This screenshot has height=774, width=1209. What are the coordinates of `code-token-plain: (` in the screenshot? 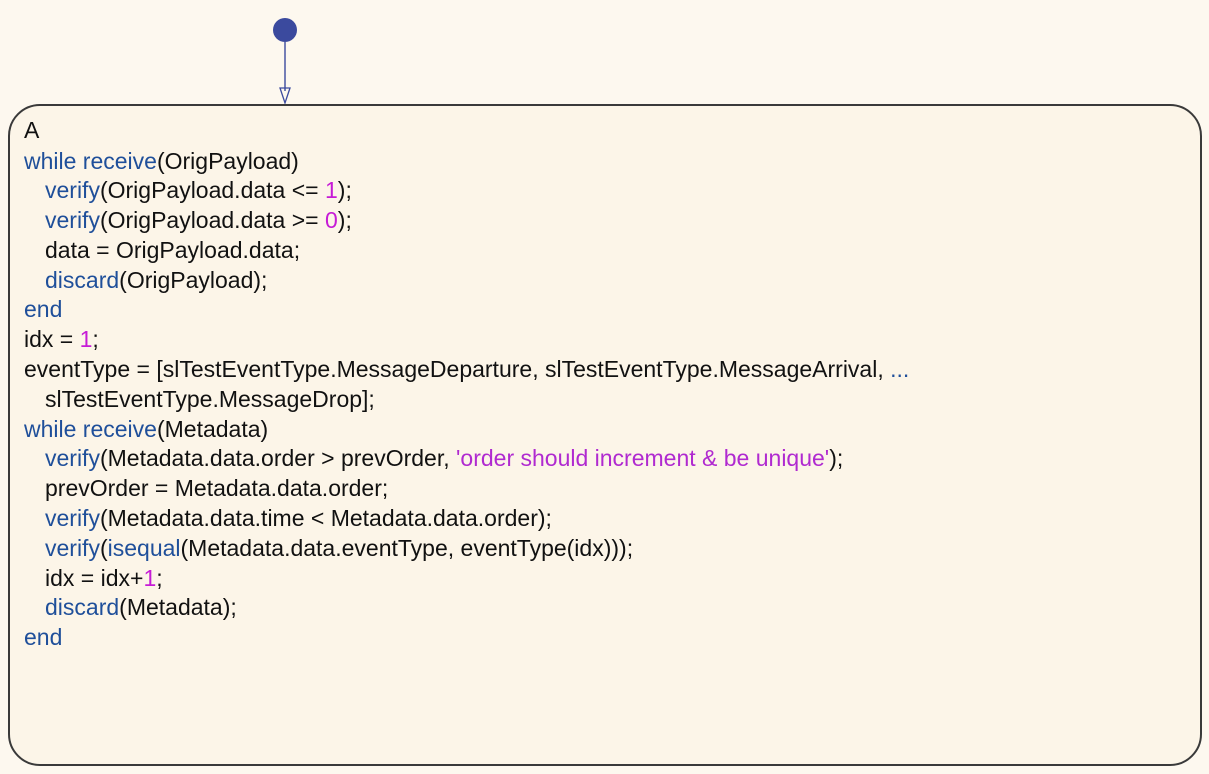 It's located at (103, 547).